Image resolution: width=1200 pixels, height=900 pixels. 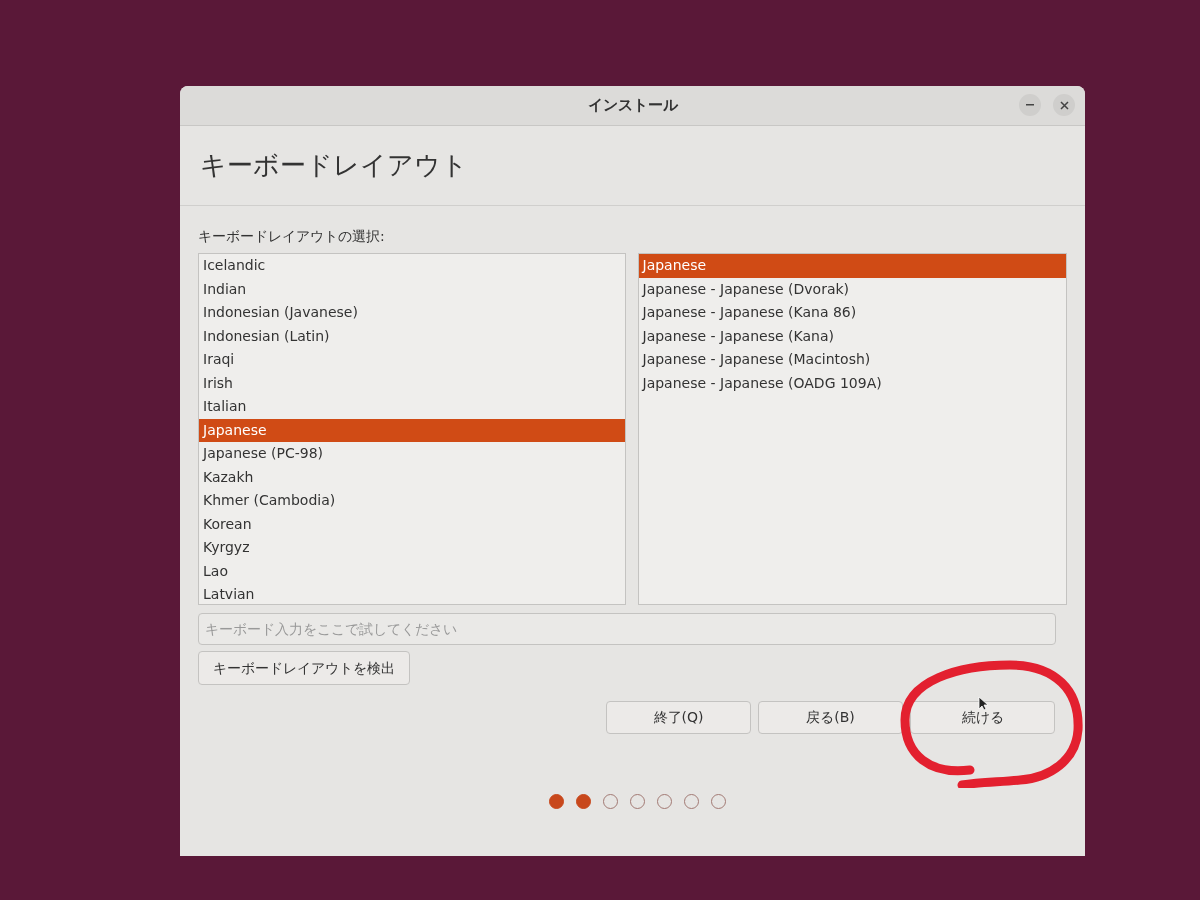 I want to click on list-item: Indonesian (Latin), so click(x=412, y=336).